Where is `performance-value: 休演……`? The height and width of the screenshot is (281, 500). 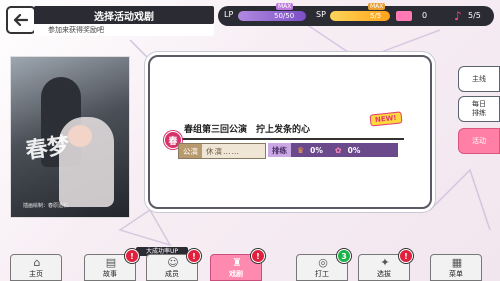 performance-value: 休演…… is located at coordinates (223, 151).